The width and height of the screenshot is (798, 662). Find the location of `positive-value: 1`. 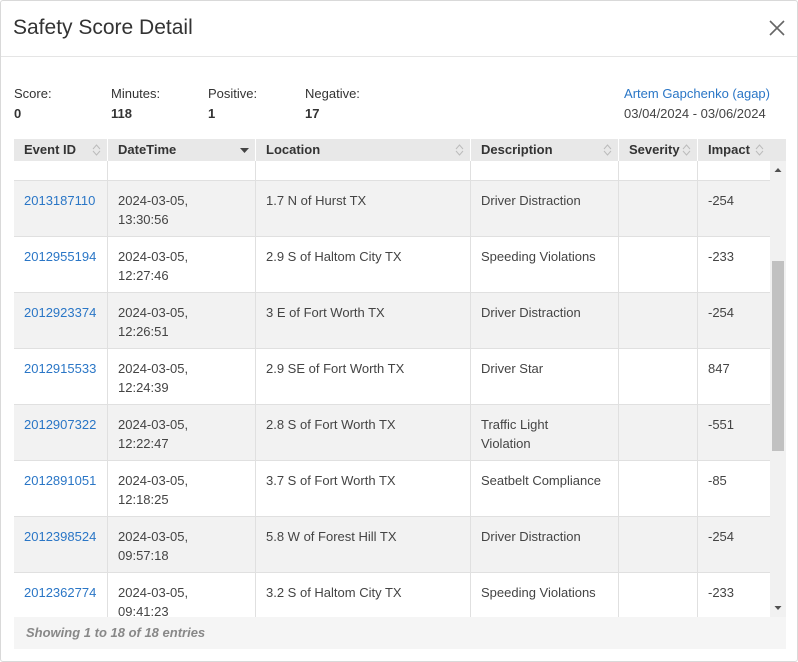

positive-value: 1 is located at coordinates (212, 113).